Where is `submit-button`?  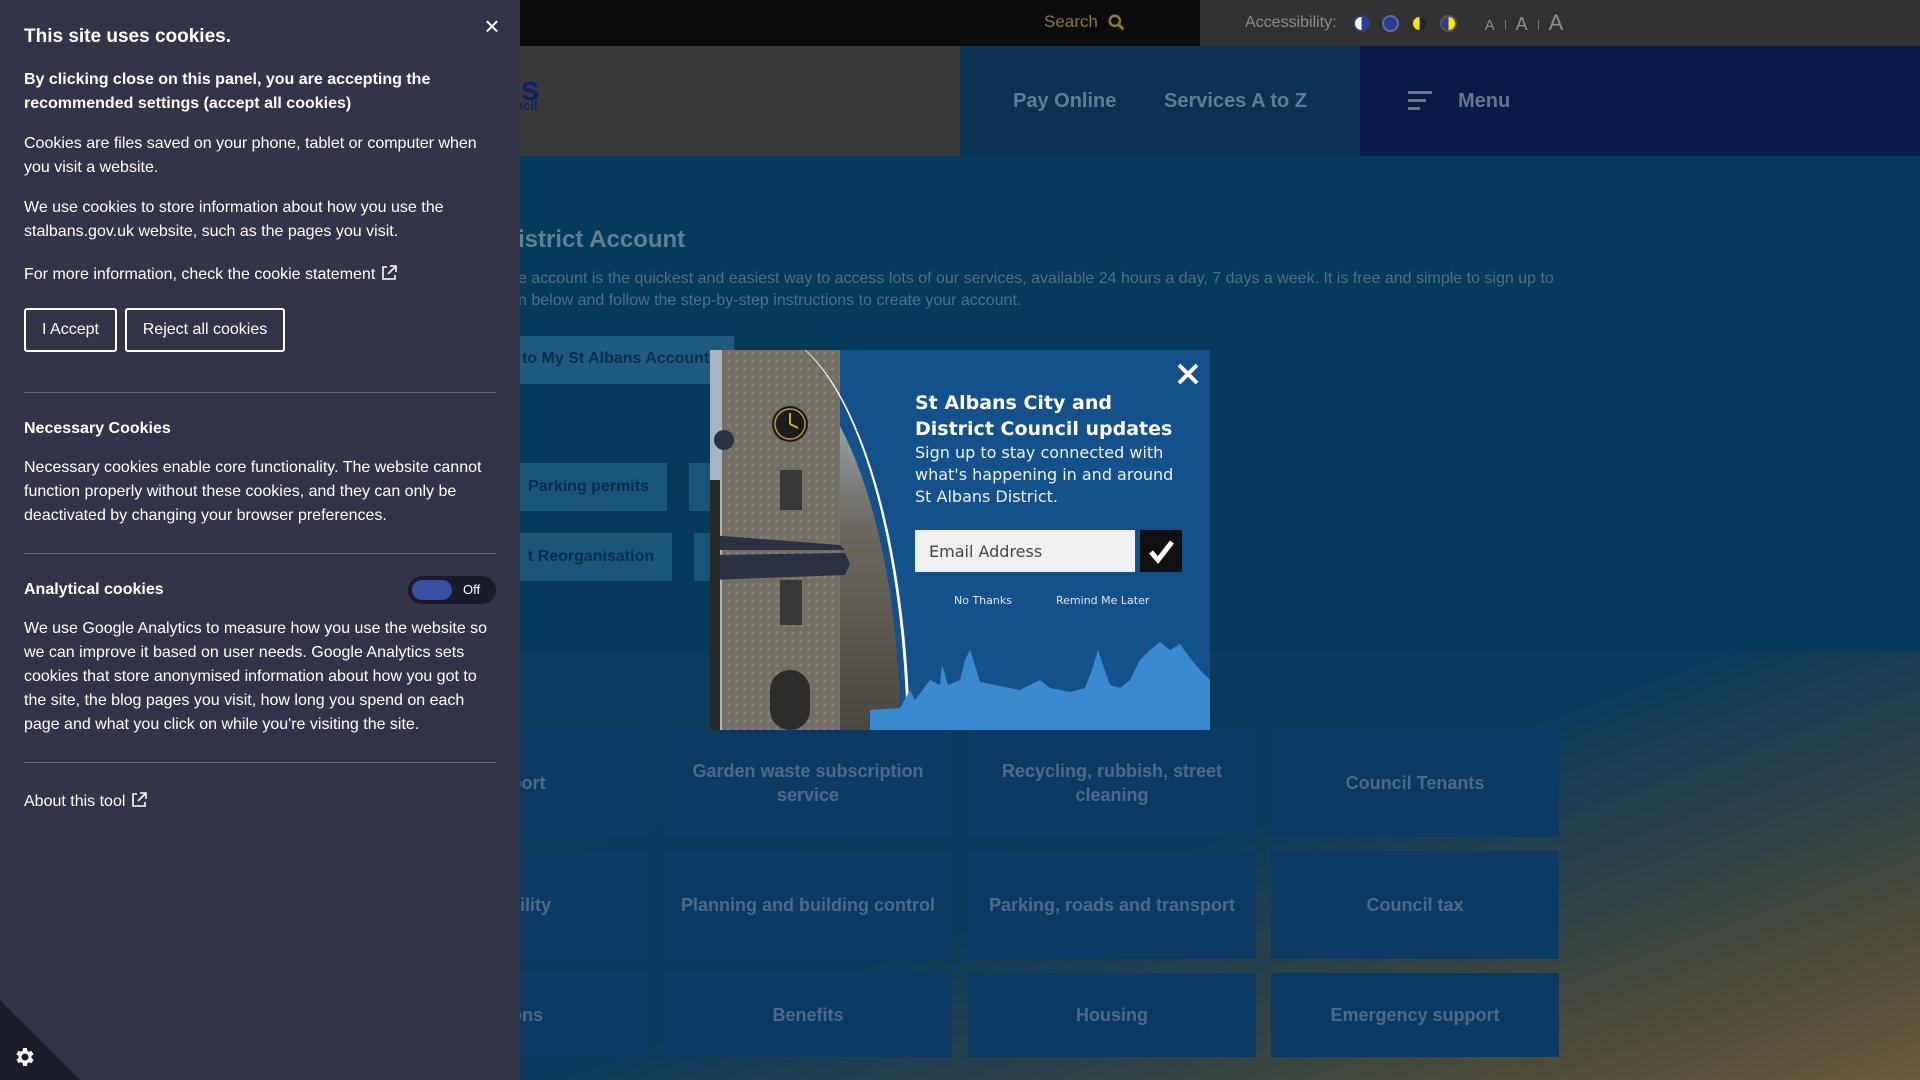 submit-button is located at coordinates (1161, 551).